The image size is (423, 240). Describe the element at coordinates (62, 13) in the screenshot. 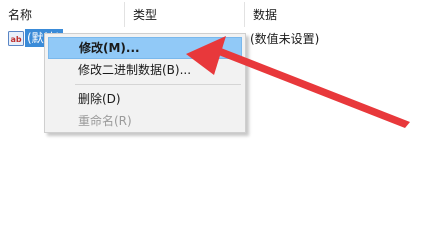

I see `column-header-name: 名称` at that location.